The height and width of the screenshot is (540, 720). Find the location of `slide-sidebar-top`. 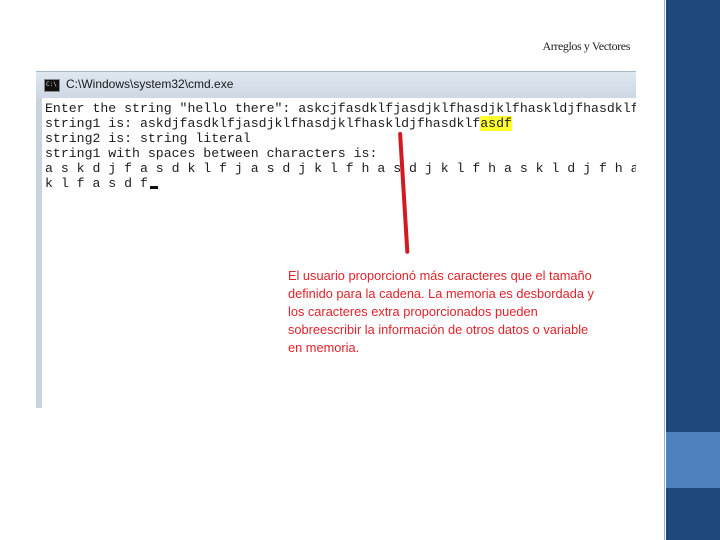

slide-sidebar-top is located at coordinates (693, 216).